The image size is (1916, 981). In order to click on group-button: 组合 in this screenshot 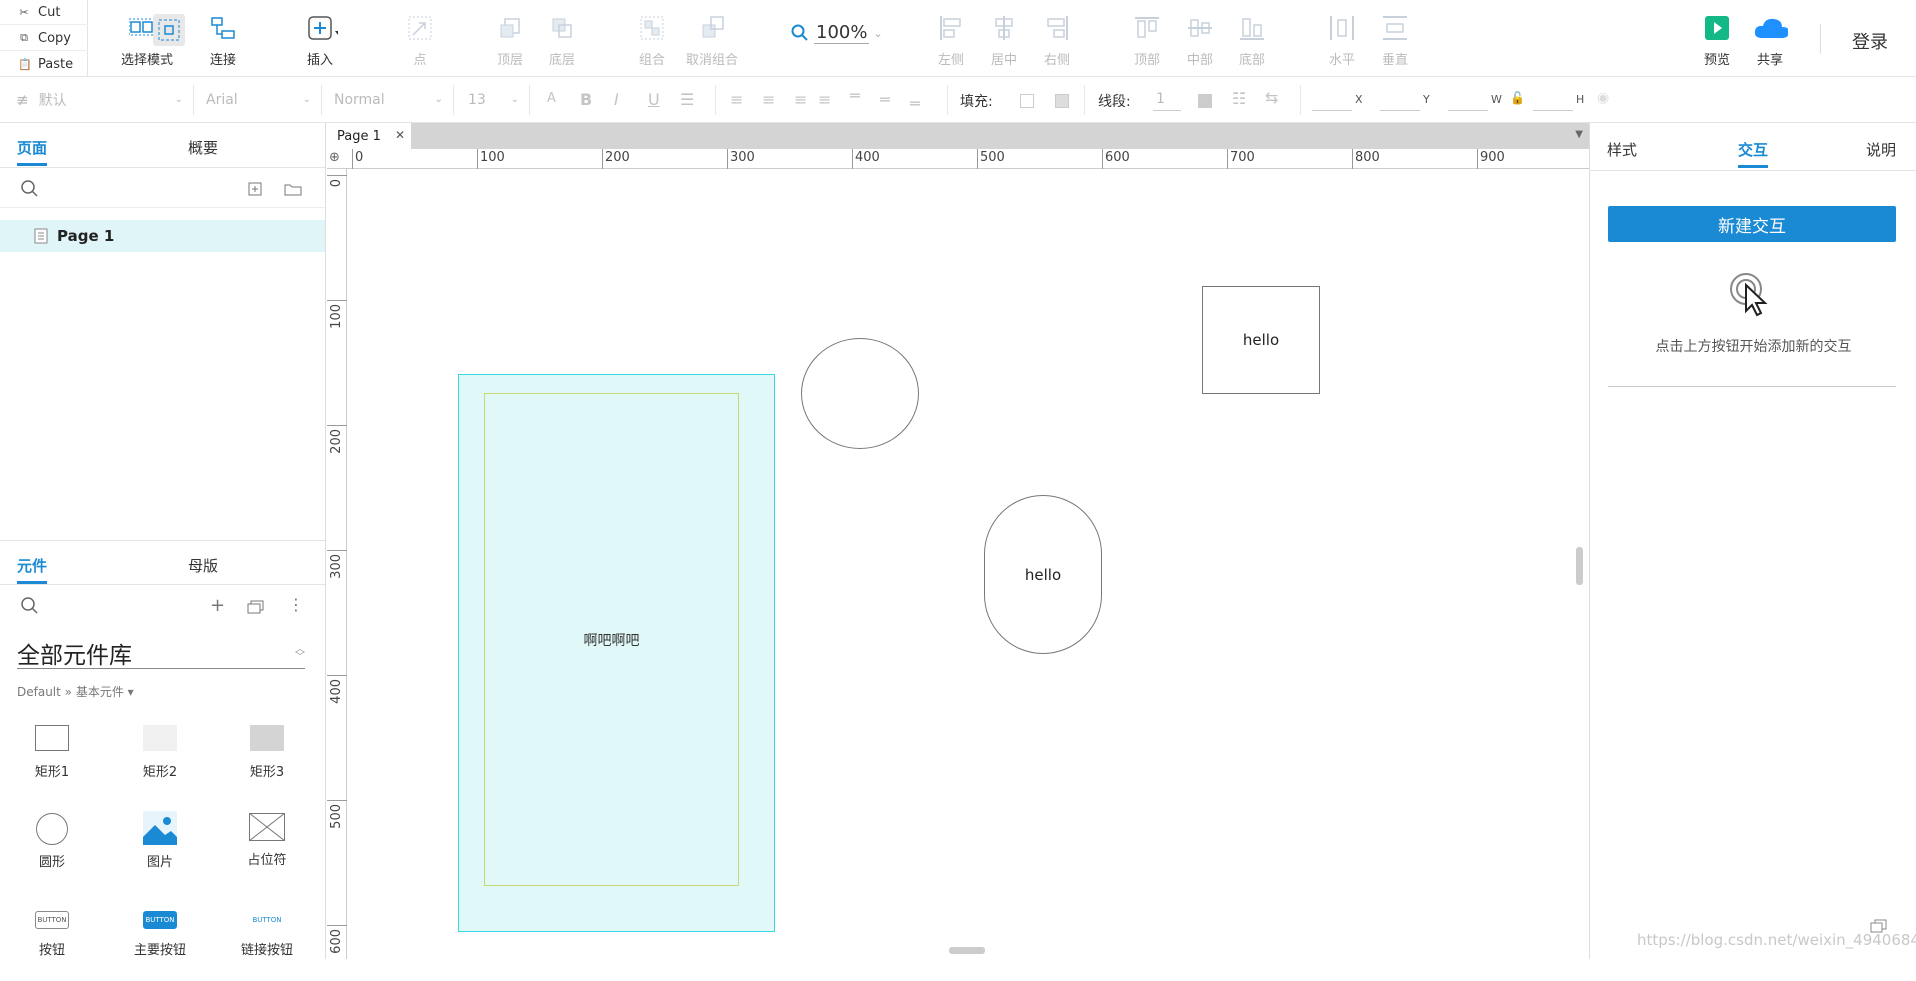, I will do `click(652, 40)`.